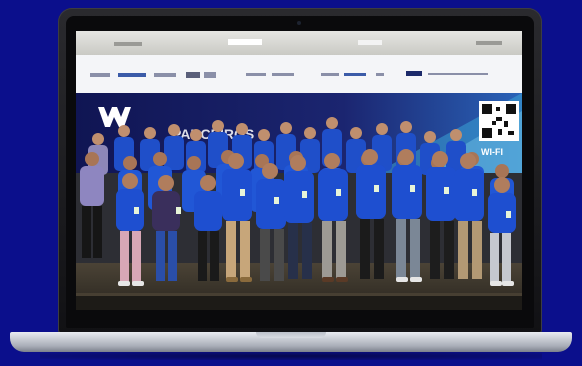 The image size is (582, 366). What do you see at coordinates (245, 42) in the screenshot?
I see `ceiling-light` at bounding box center [245, 42].